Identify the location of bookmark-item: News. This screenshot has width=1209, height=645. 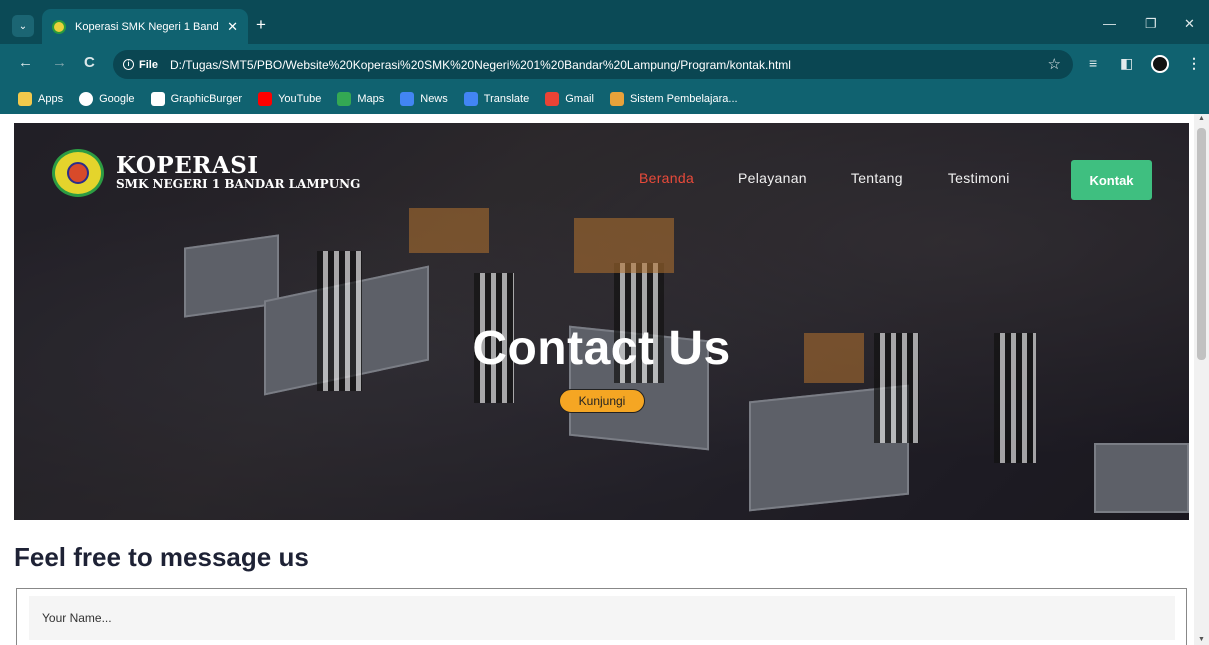
(424, 99).